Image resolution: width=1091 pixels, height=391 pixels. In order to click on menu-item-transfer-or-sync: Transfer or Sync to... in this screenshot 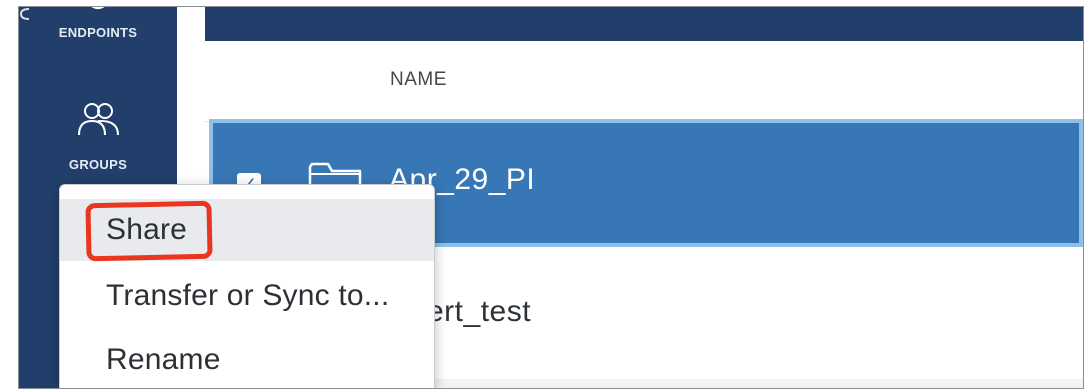, I will do `click(247, 296)`.